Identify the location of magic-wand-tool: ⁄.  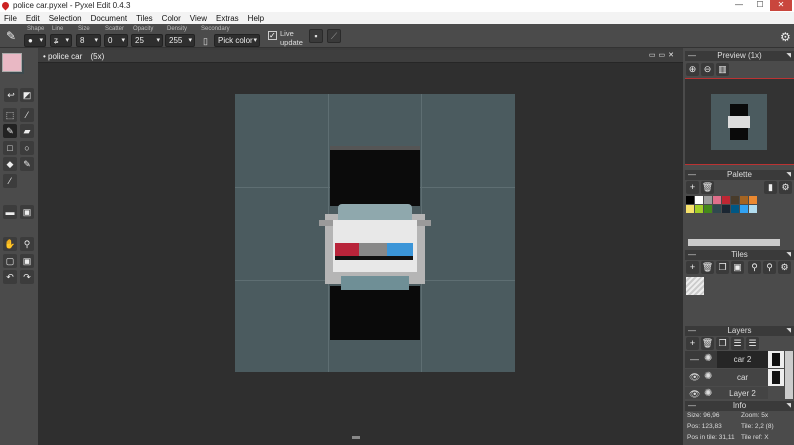
(27, 115).